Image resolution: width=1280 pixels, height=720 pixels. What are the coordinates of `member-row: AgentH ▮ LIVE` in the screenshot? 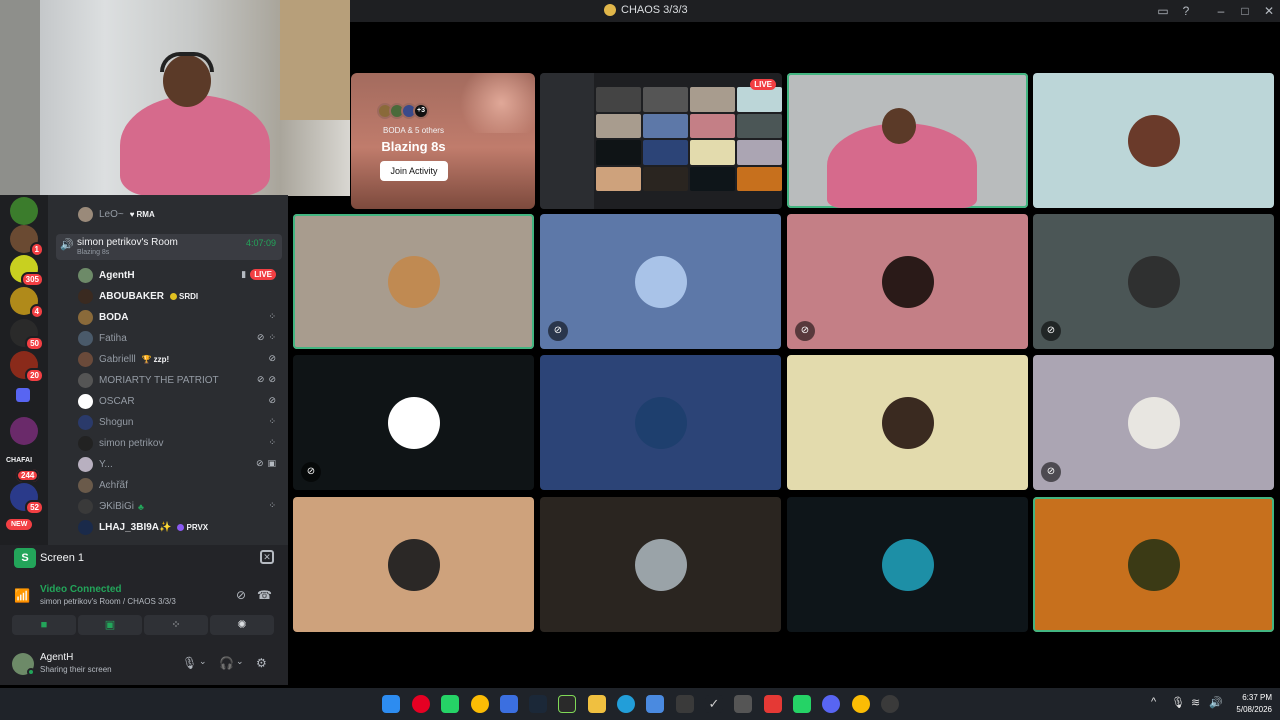 It's located at (168, 275).